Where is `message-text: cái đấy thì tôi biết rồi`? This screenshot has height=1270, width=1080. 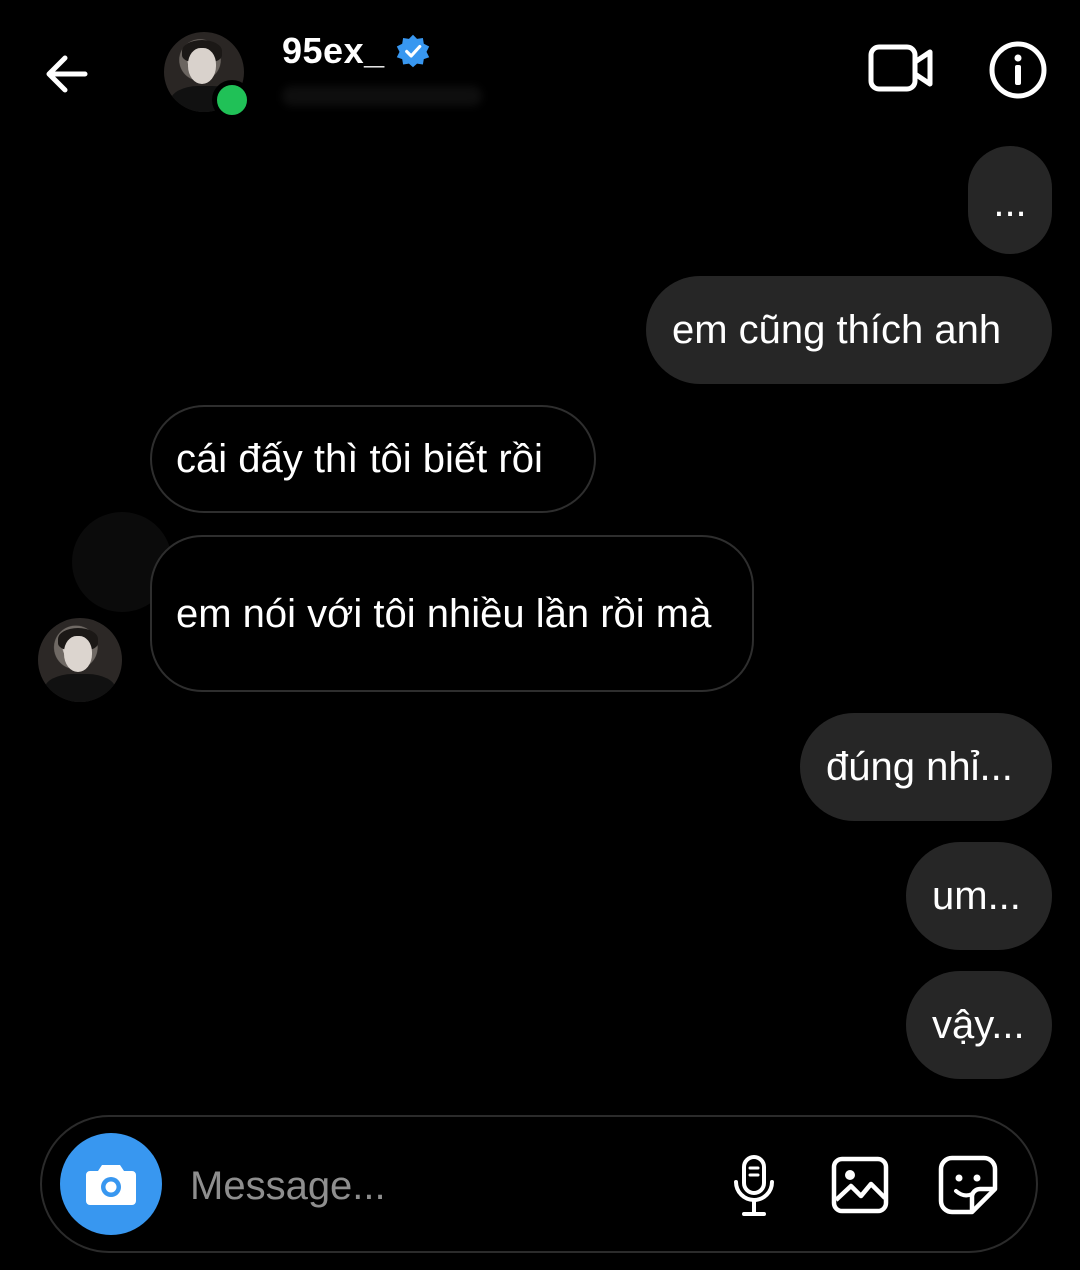 message-text: cái đấy thì tôi biết rồi is located at coordinates (359, 459).